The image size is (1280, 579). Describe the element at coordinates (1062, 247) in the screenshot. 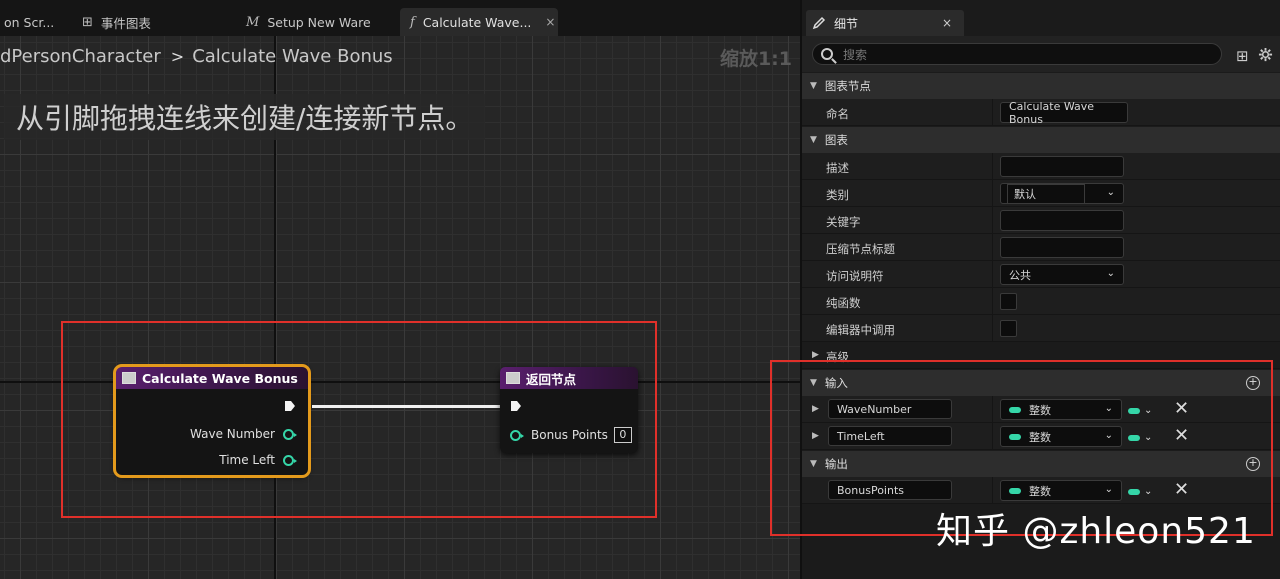

I see `compact-title-input` at that location.